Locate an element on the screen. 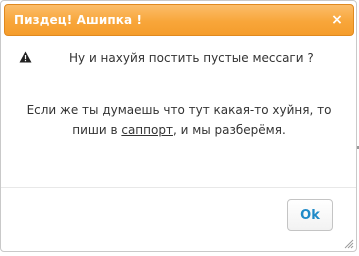 The width and height of the screenshot is (359, 256). warning-triangle-icon is located at coordinates (25, 57).